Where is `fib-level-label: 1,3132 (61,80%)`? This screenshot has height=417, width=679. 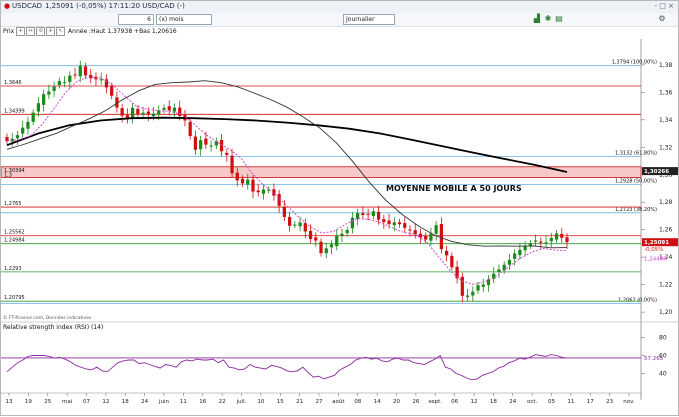
fib-level-label: 1,3132 (61,80%) is located at coordinates (636, 154).